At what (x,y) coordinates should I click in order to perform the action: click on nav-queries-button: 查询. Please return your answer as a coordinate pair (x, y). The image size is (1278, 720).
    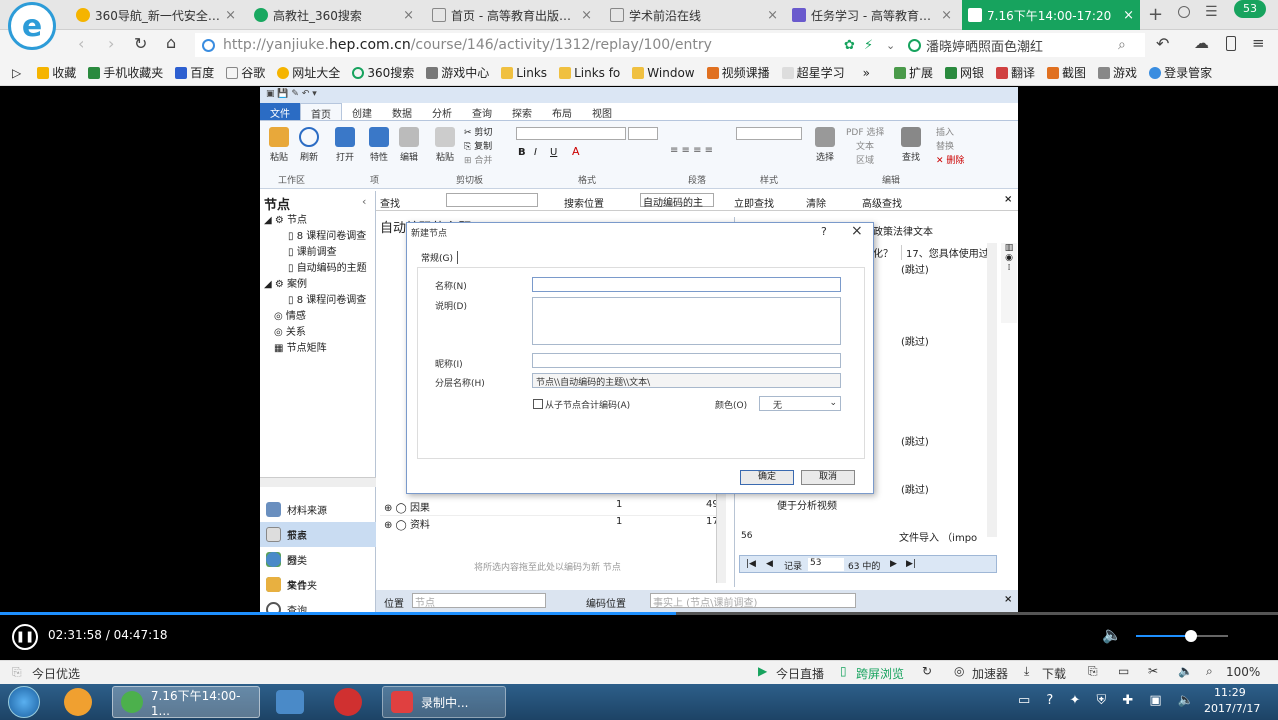
    Looking at the image, I should click on (318, 604).